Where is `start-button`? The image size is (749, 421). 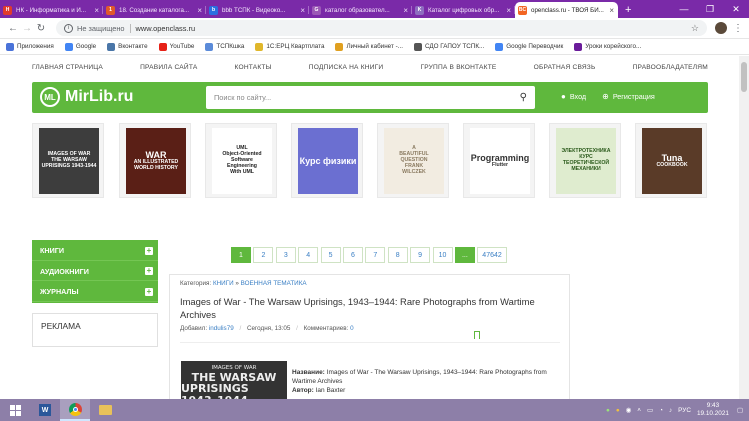
start-button is located at coordinates (15, 410).